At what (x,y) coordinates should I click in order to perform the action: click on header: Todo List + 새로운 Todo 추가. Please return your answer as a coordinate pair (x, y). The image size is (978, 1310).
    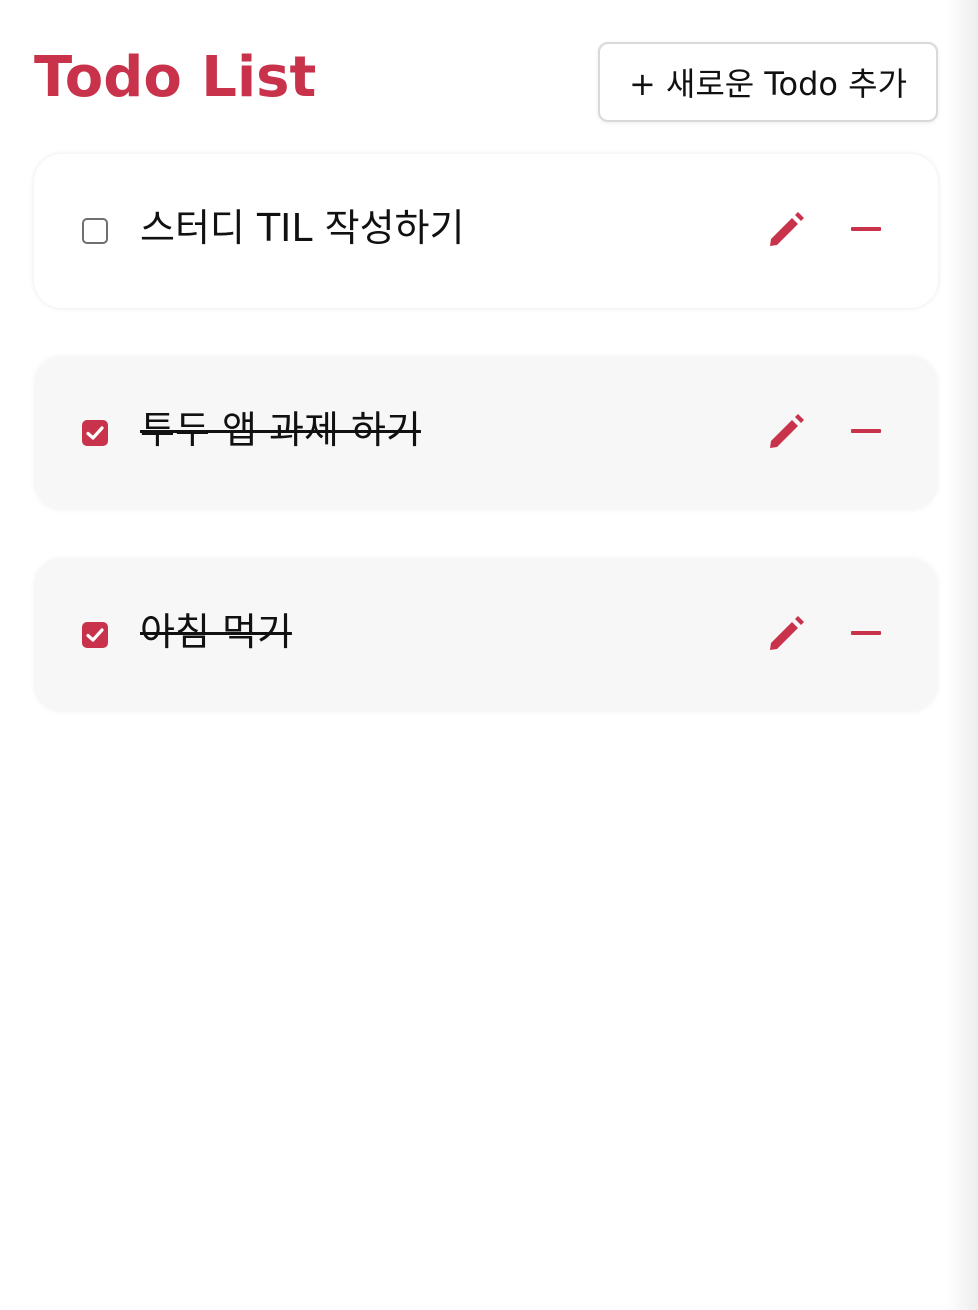
    Looking at the image, I should click on (486, 77).